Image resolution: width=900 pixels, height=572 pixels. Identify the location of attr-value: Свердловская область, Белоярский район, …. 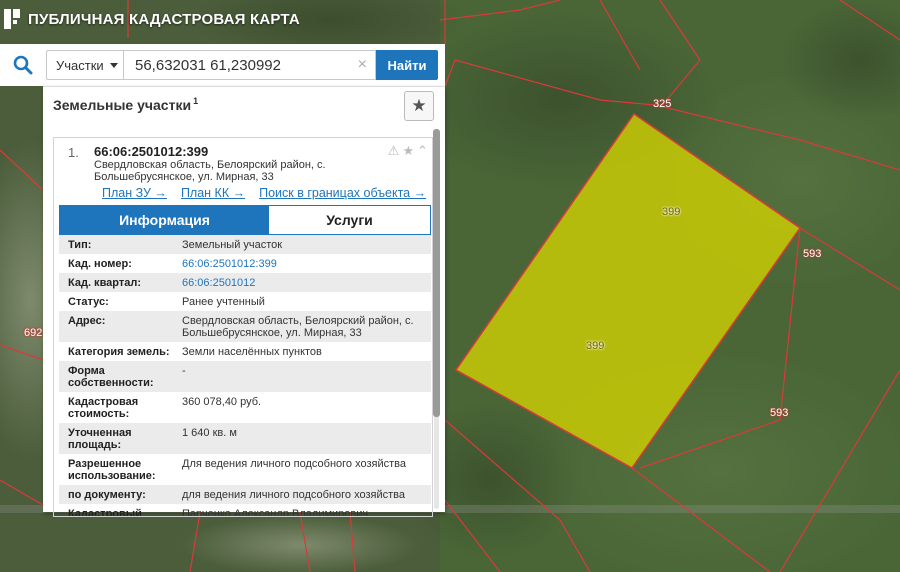
(298, 327).